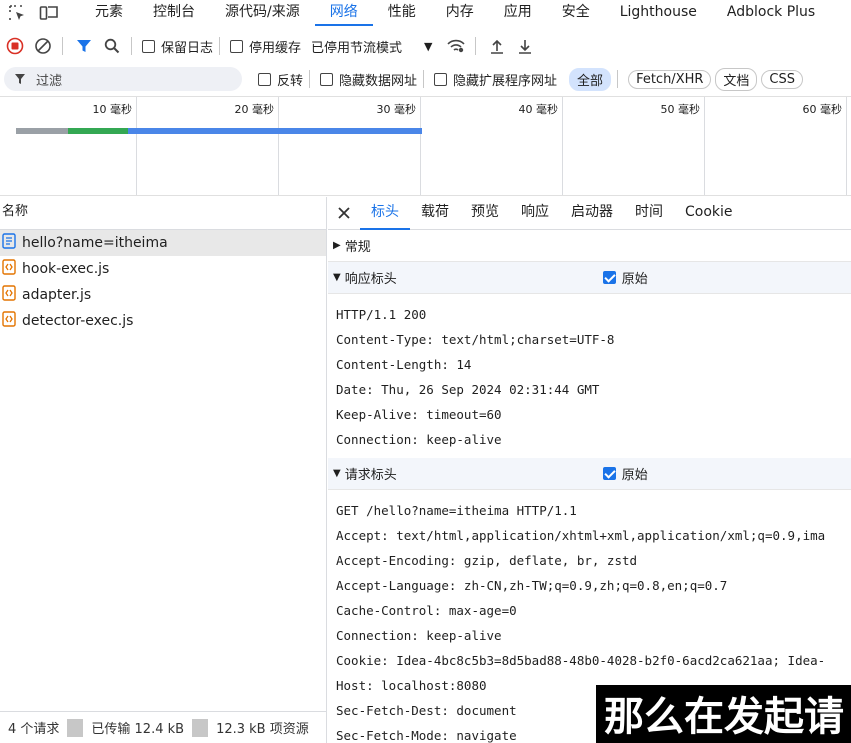 The image size is (851, 743). I want to click on type-filter-doc: 文档, so click(736, 79).